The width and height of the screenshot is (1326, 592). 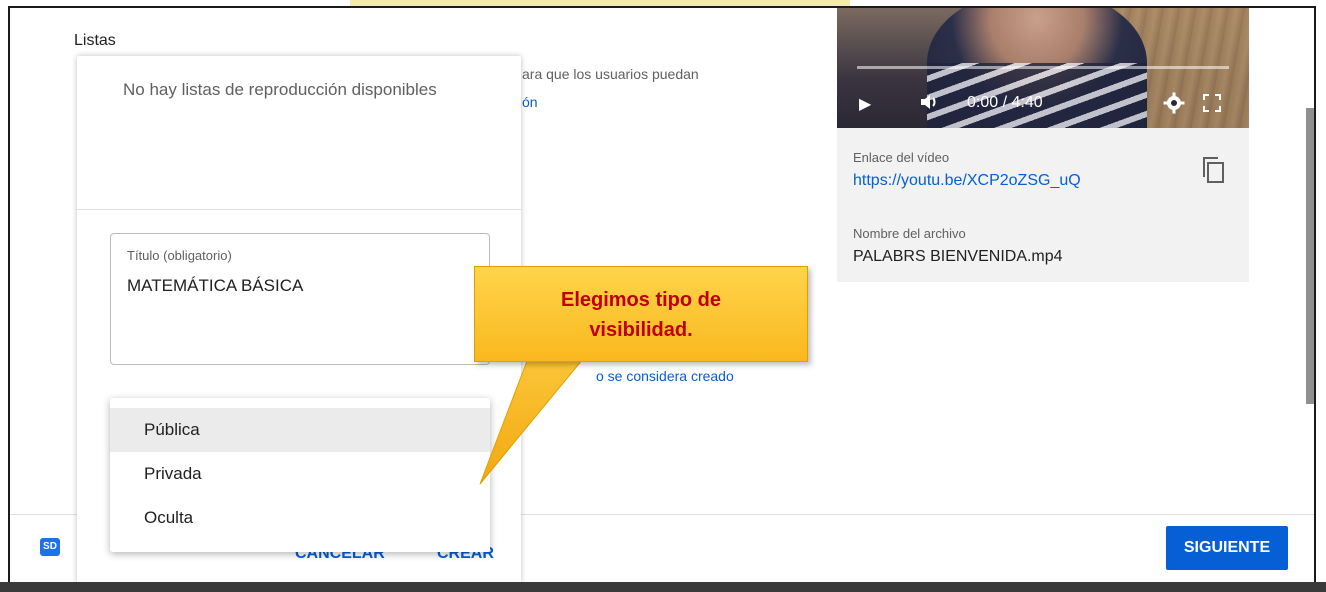 What do you see at coordinates (641, 314) in the screenshot?
I see `annotation-callout: Elegimos tipo de visibilidad.` at bounding box center [641, 314].